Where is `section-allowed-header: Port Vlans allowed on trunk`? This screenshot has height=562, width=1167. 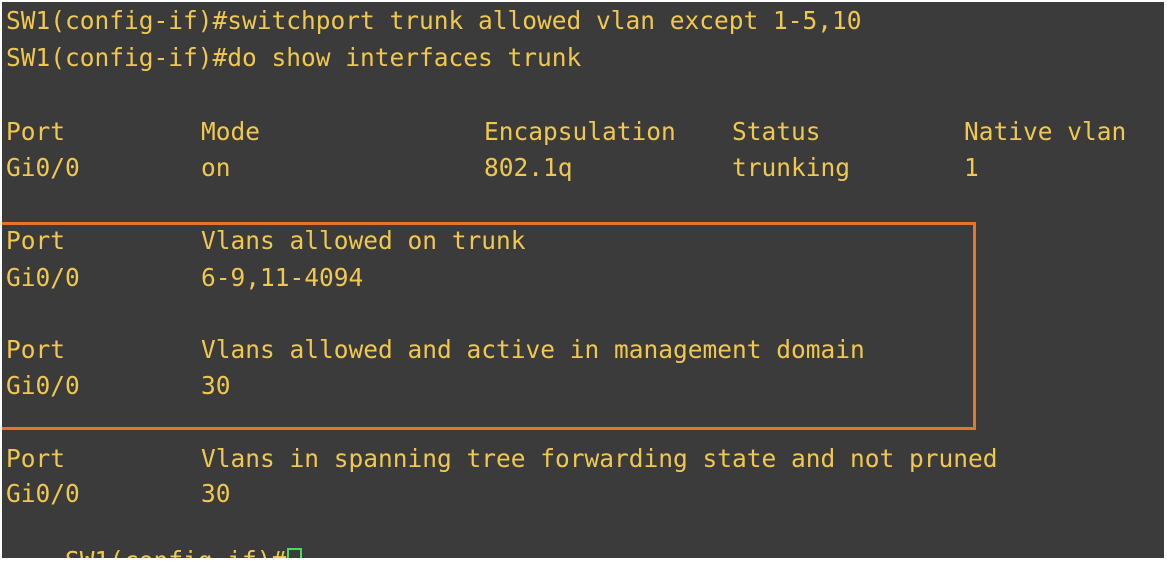 section-allowed-header: Port Vlans allowed on trunk is located at coordinates (581, 241).